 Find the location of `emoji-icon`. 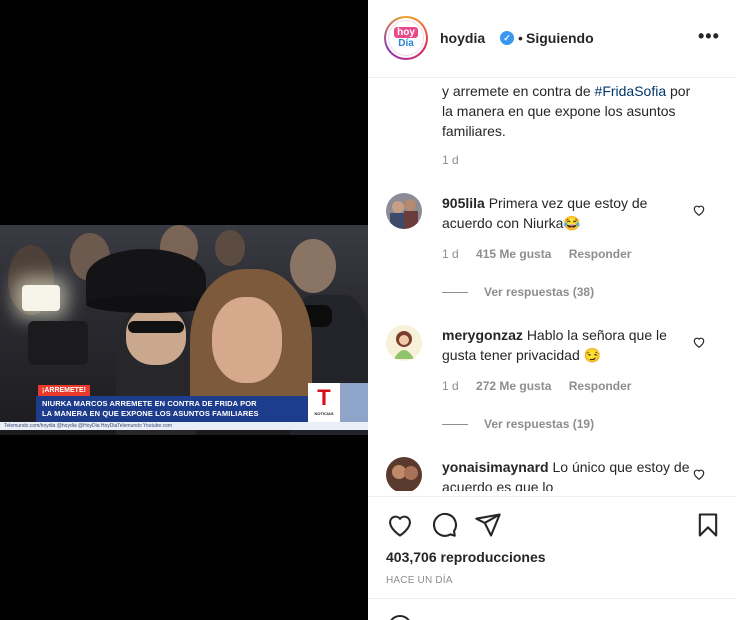

emoji-icon is located at coordinates (400, 617).